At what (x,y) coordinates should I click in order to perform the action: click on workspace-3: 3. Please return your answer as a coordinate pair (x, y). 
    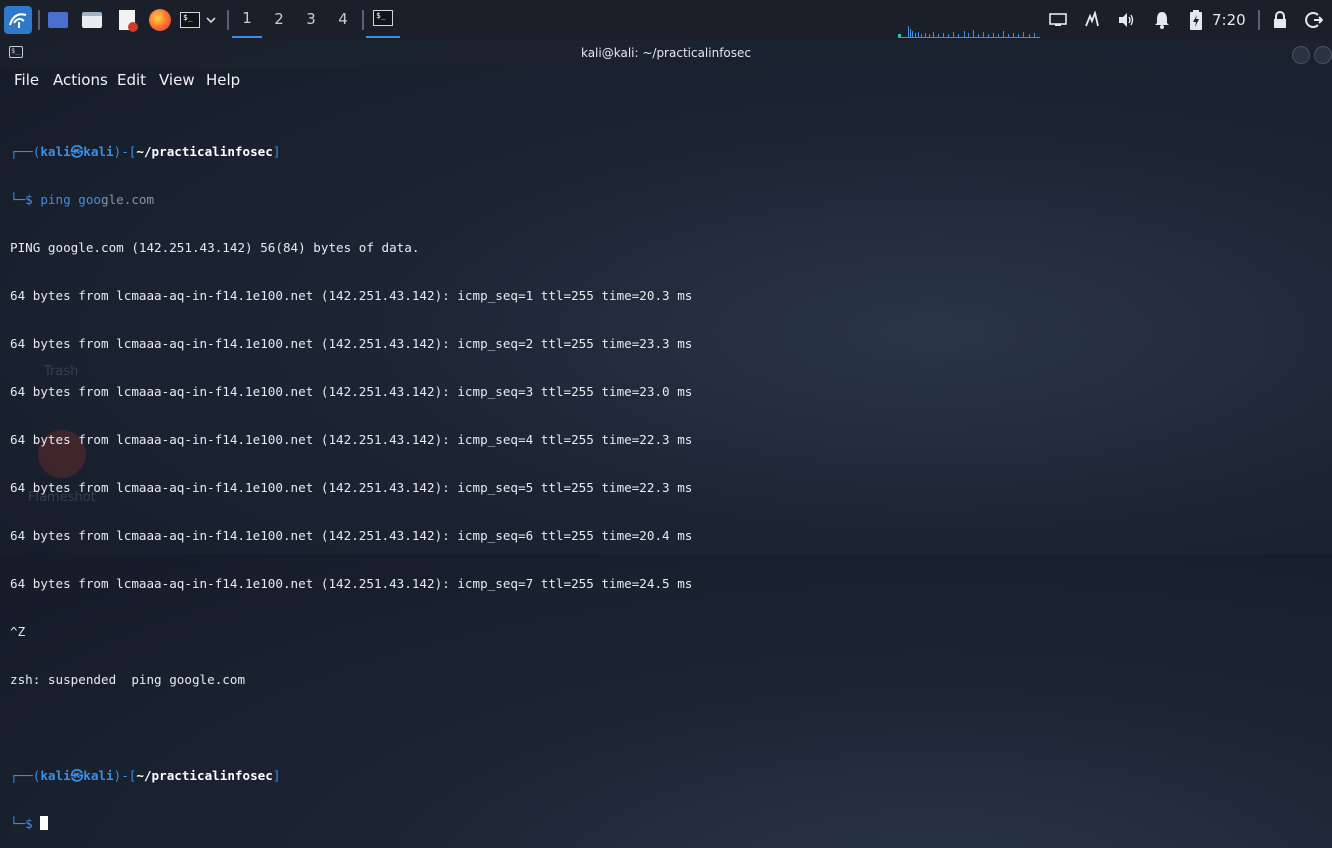
    Looking at the image, I should click on (311, 19).